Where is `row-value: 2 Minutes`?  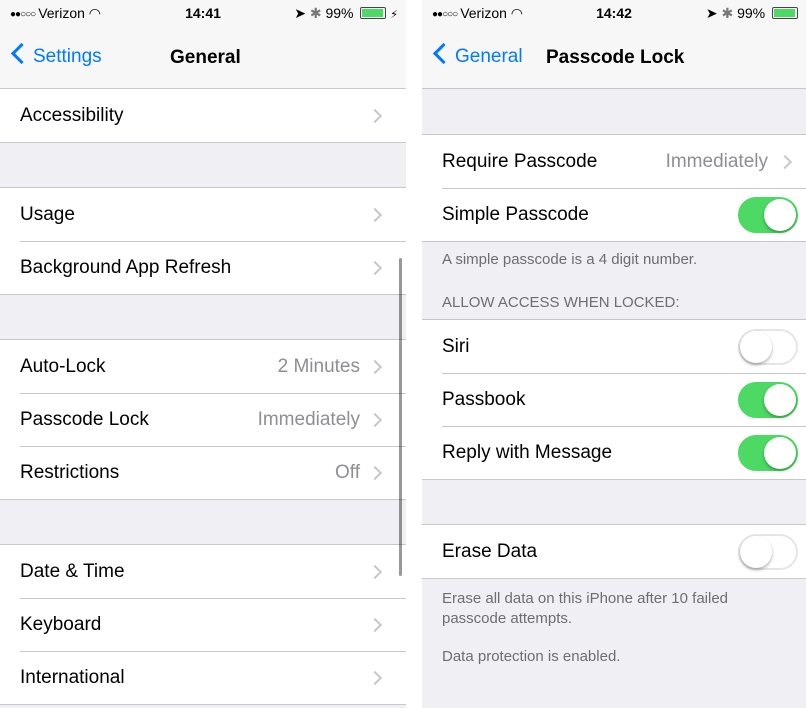 row-value: 2 Minutes is located at coordinates (318, 366).